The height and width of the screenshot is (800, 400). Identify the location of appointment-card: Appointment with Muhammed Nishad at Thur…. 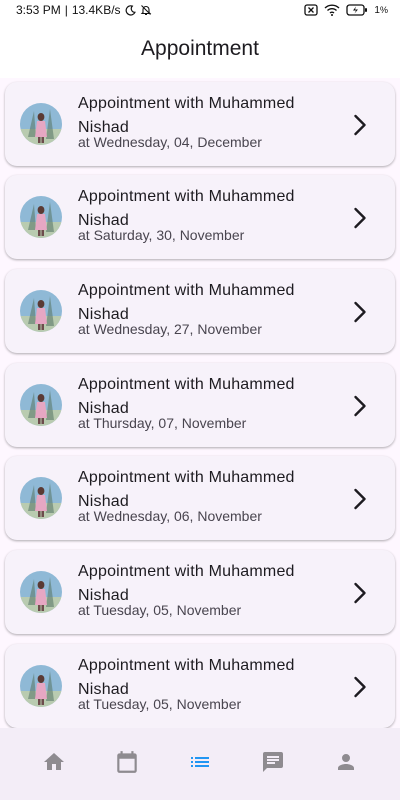
(200, 405).